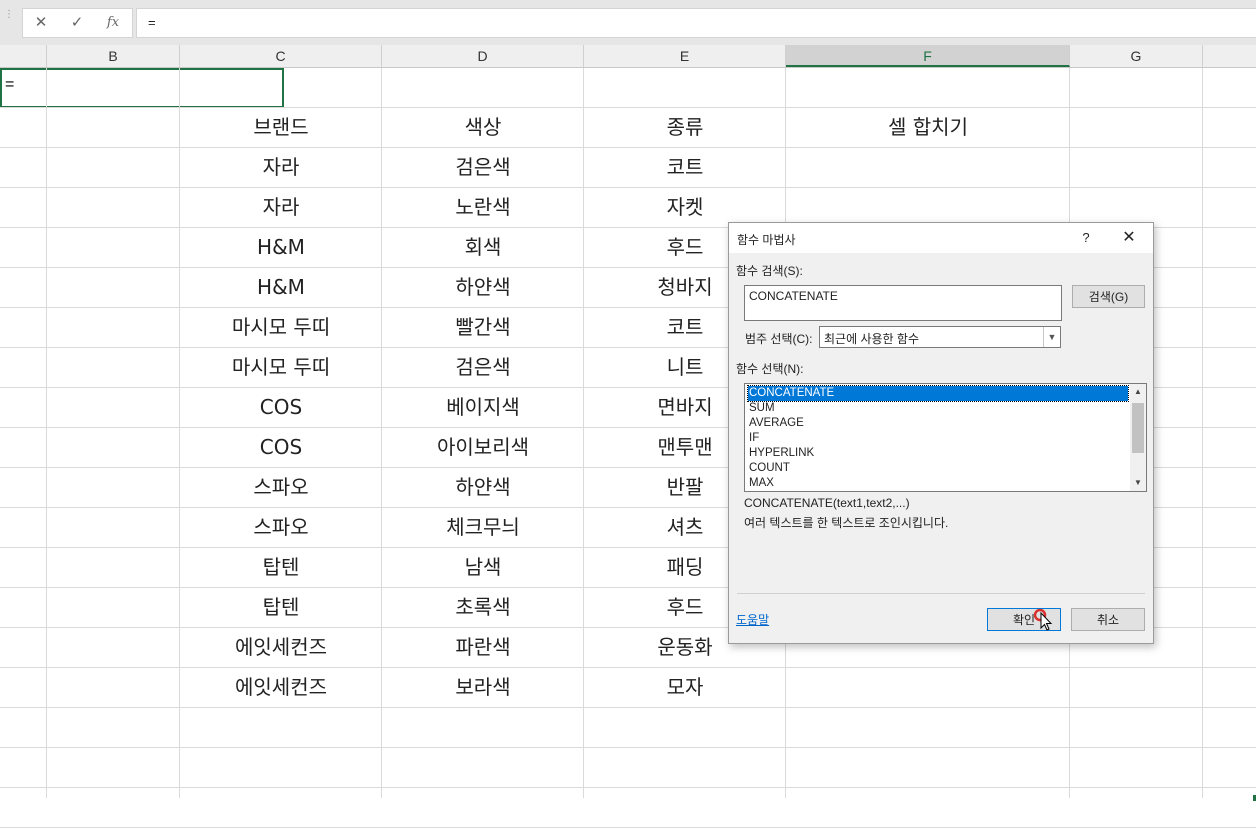 This screenshot has width=1256, height=828. Describe the element at coordinates (483, 607) in the screenshot. I see `cell-d15: 초록색` at that location.